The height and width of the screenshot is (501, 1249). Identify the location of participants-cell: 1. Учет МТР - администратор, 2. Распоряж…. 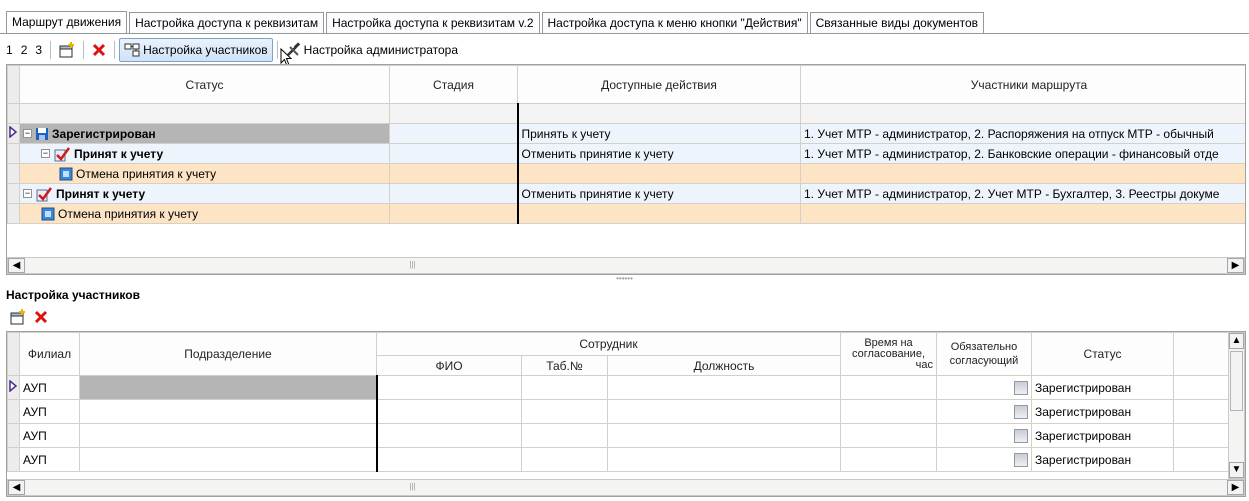
(1022, 133).